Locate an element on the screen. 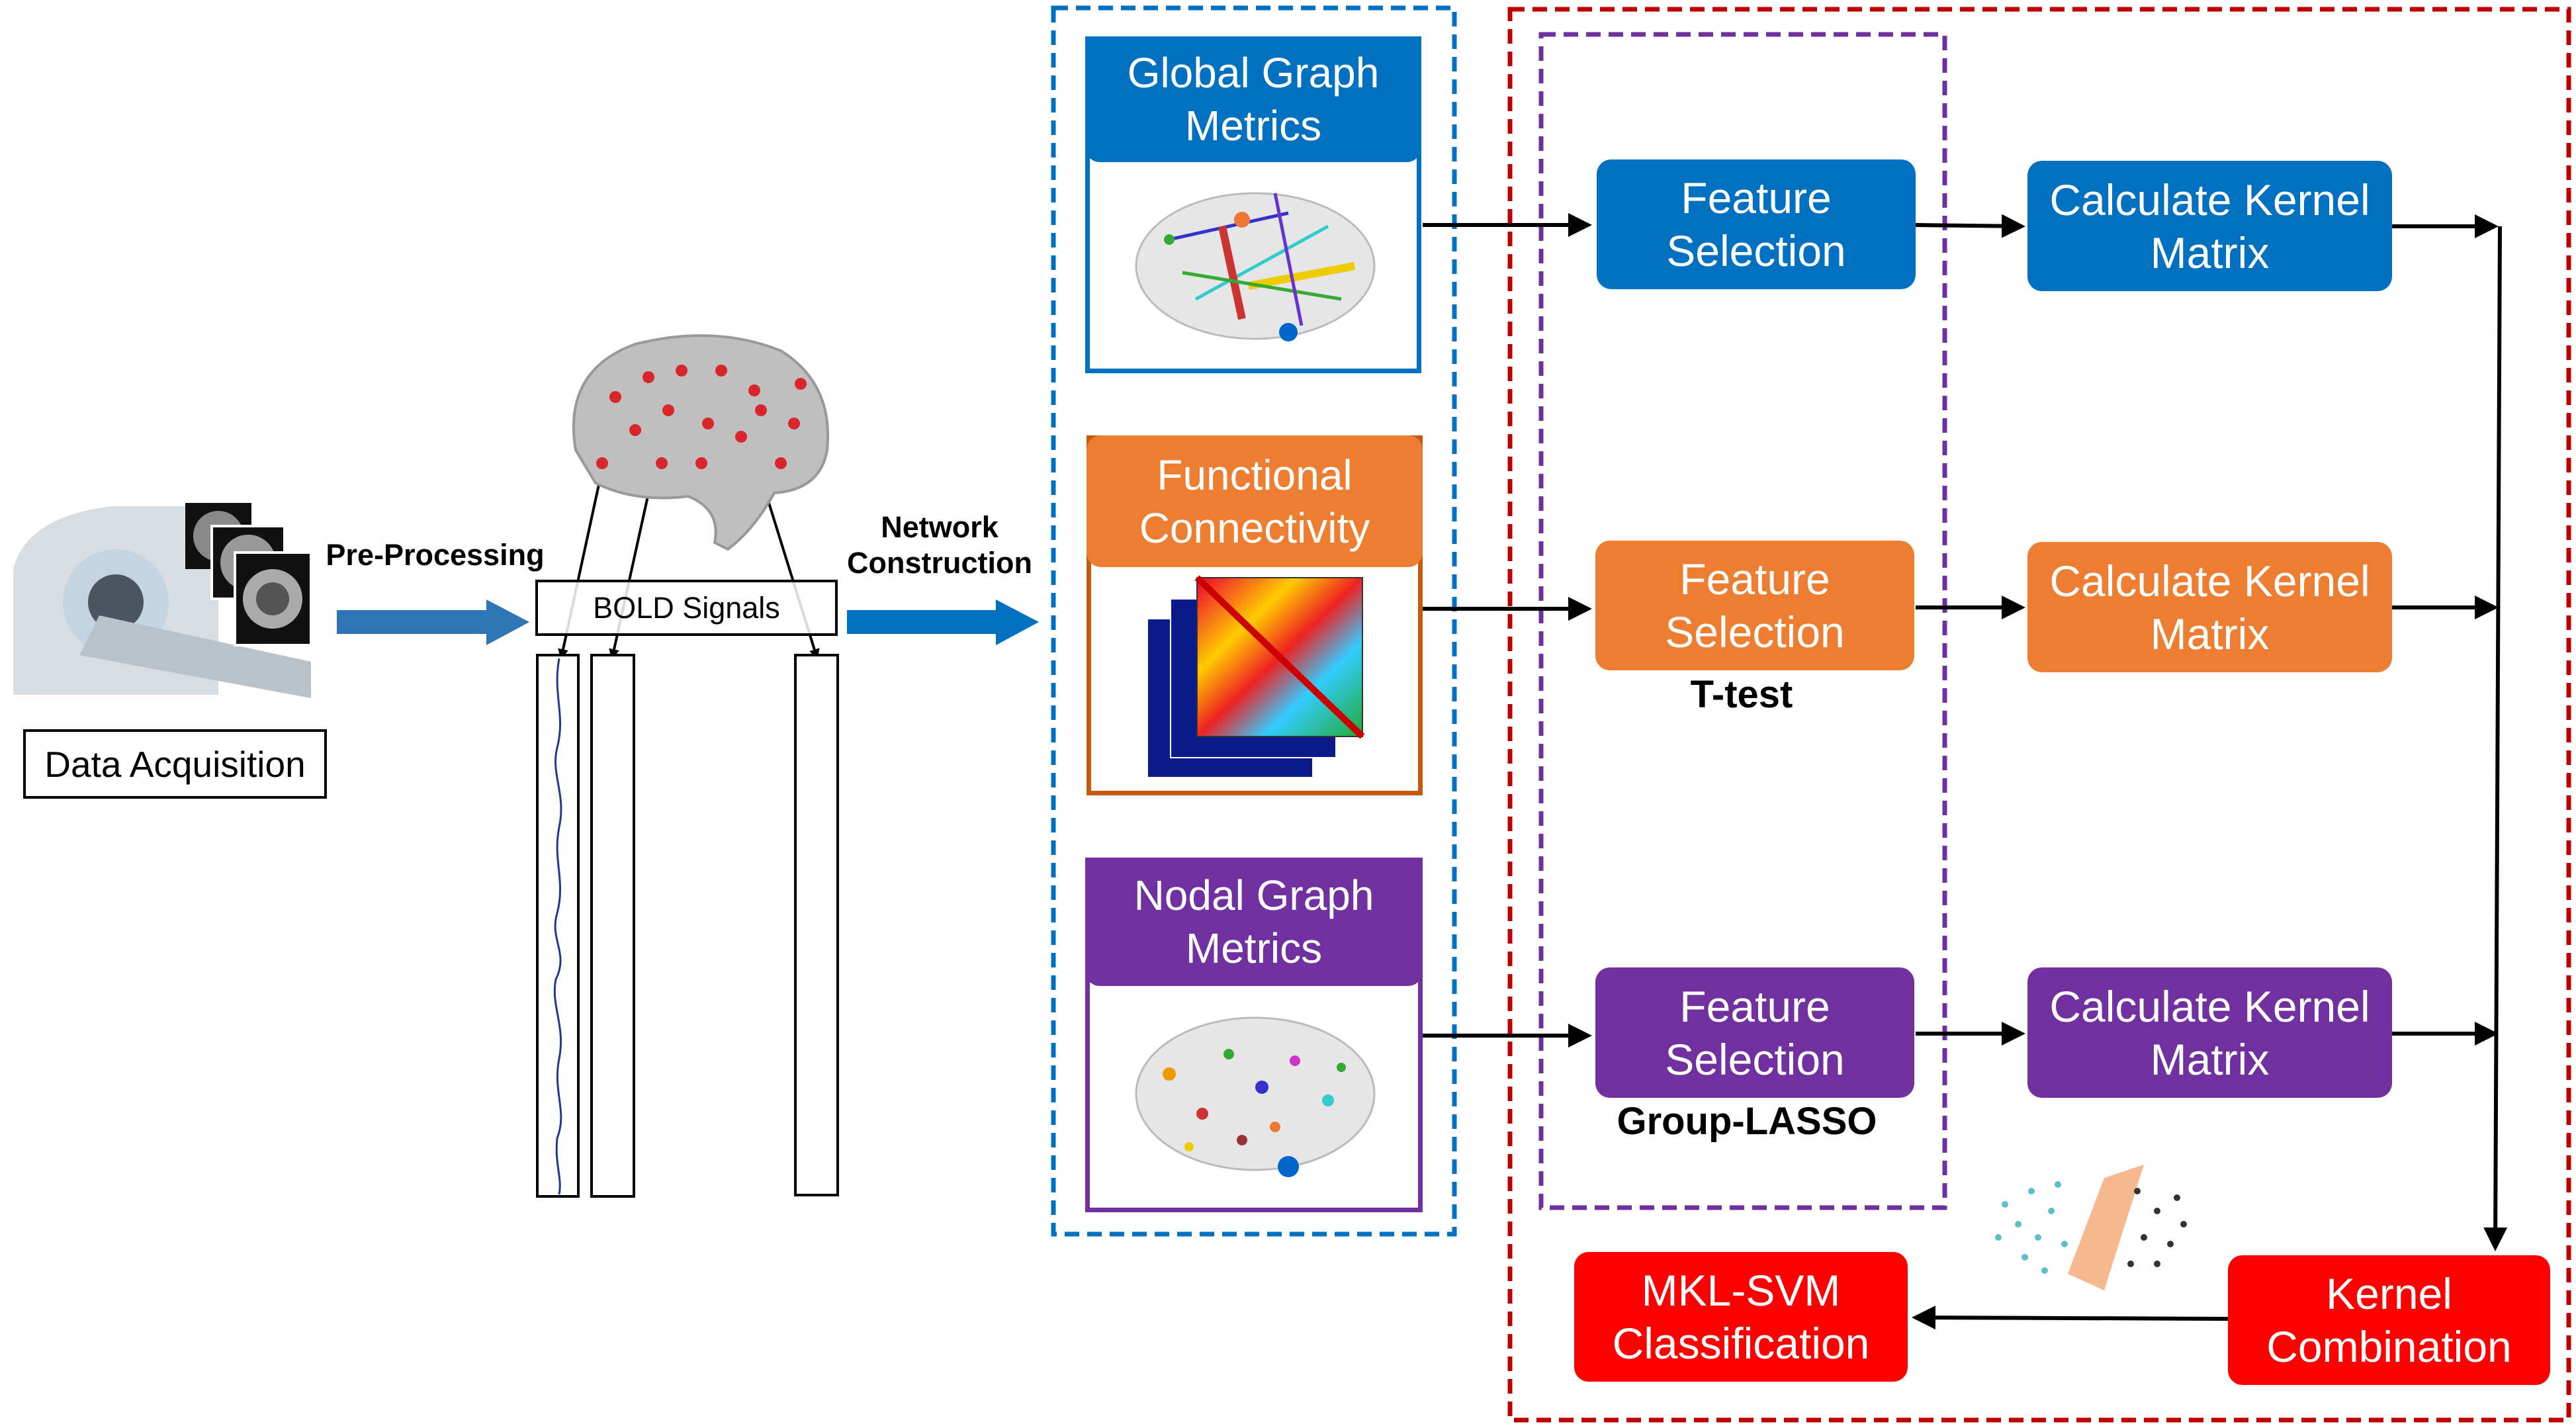 The width and height of the screenshot is (2576, 1428). kernel-combination-box: Kernel Combination is located at coordinates (2389, 1320).